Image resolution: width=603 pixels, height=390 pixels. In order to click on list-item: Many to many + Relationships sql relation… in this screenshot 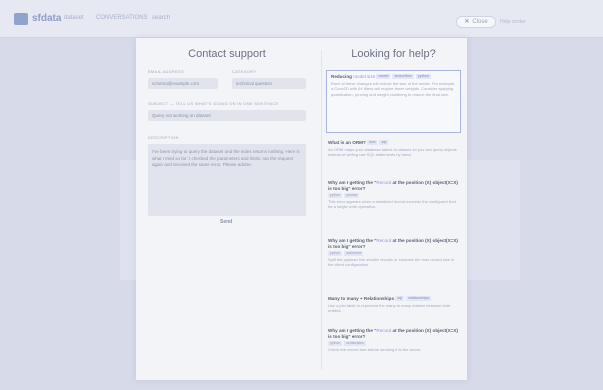, I will do `click(393, 305)`.